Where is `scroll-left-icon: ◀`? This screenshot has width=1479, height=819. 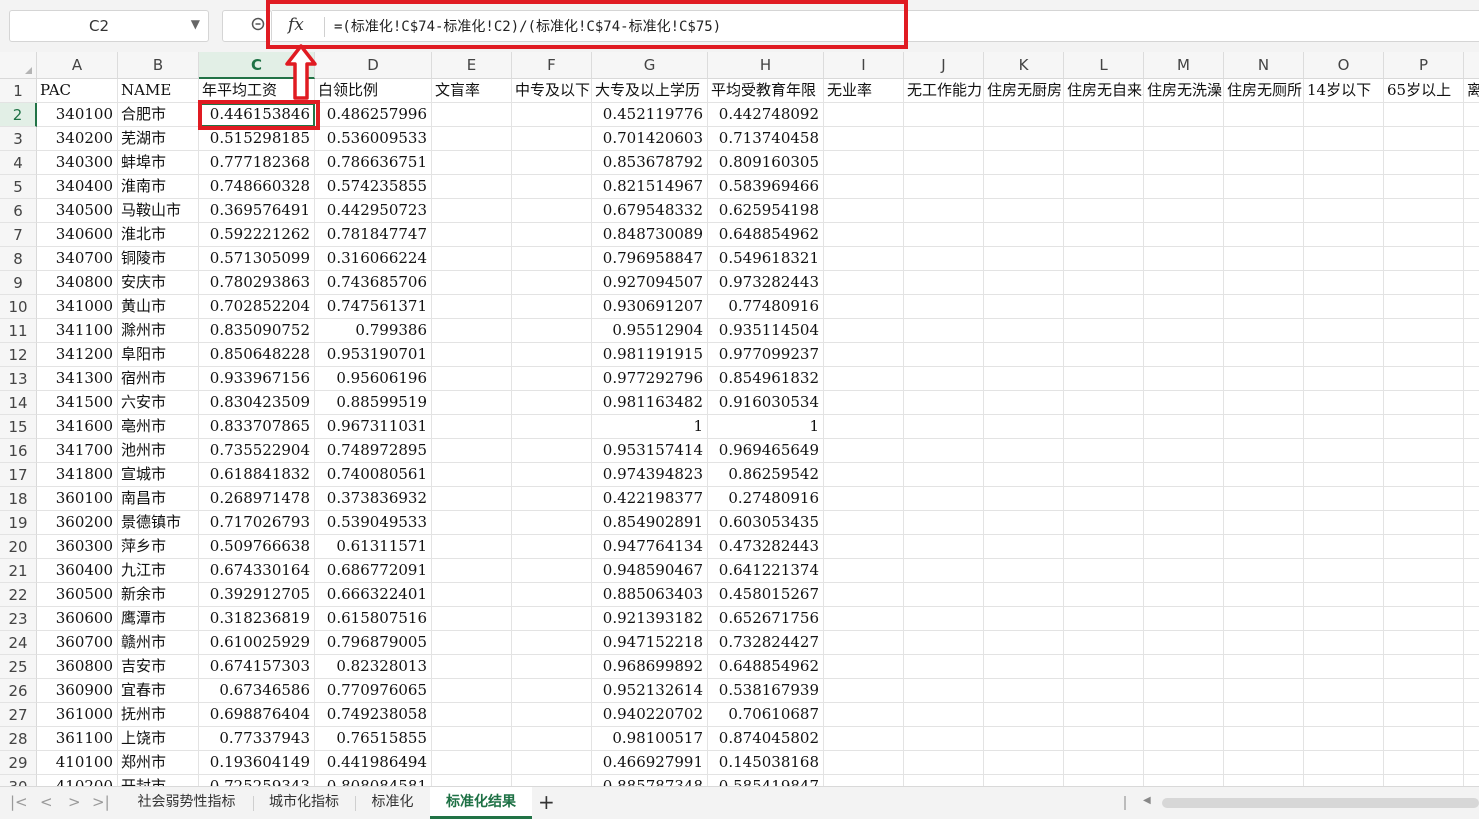 scroll-left-icon: ◀ is located at coordinates (1147, 800).